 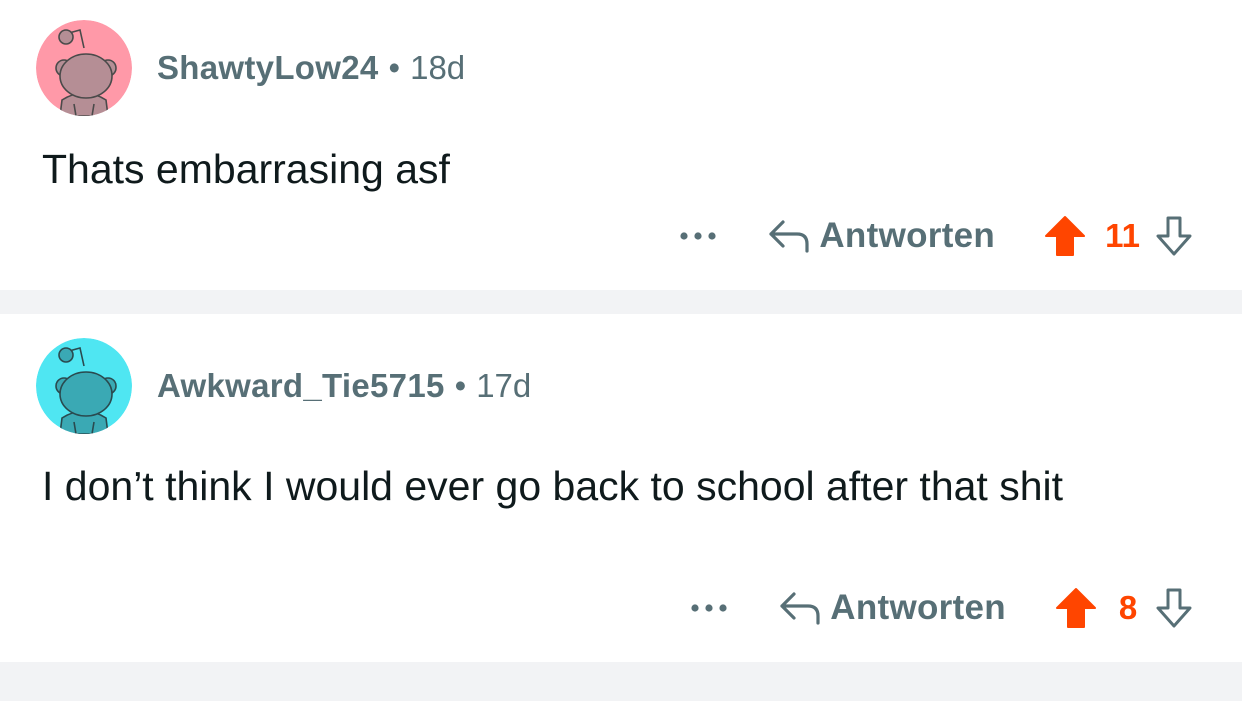 What do you see at coordinates (1122, 235) in the screenshot?
I see `score: 11` at bounding box center [1122, 235].